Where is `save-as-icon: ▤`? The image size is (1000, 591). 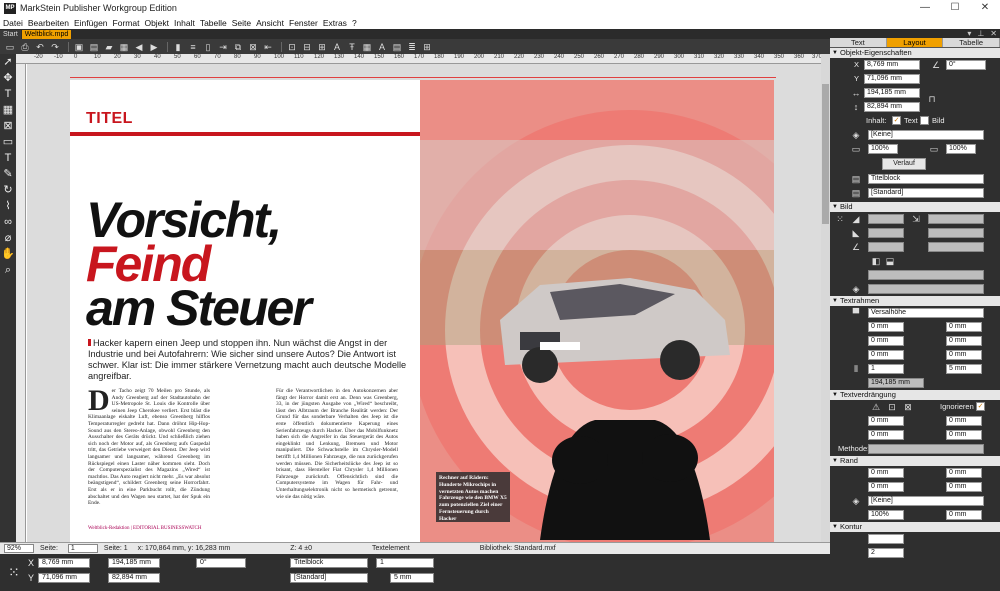 save-as-icon: ▤ is located at coordinates (94, 47).